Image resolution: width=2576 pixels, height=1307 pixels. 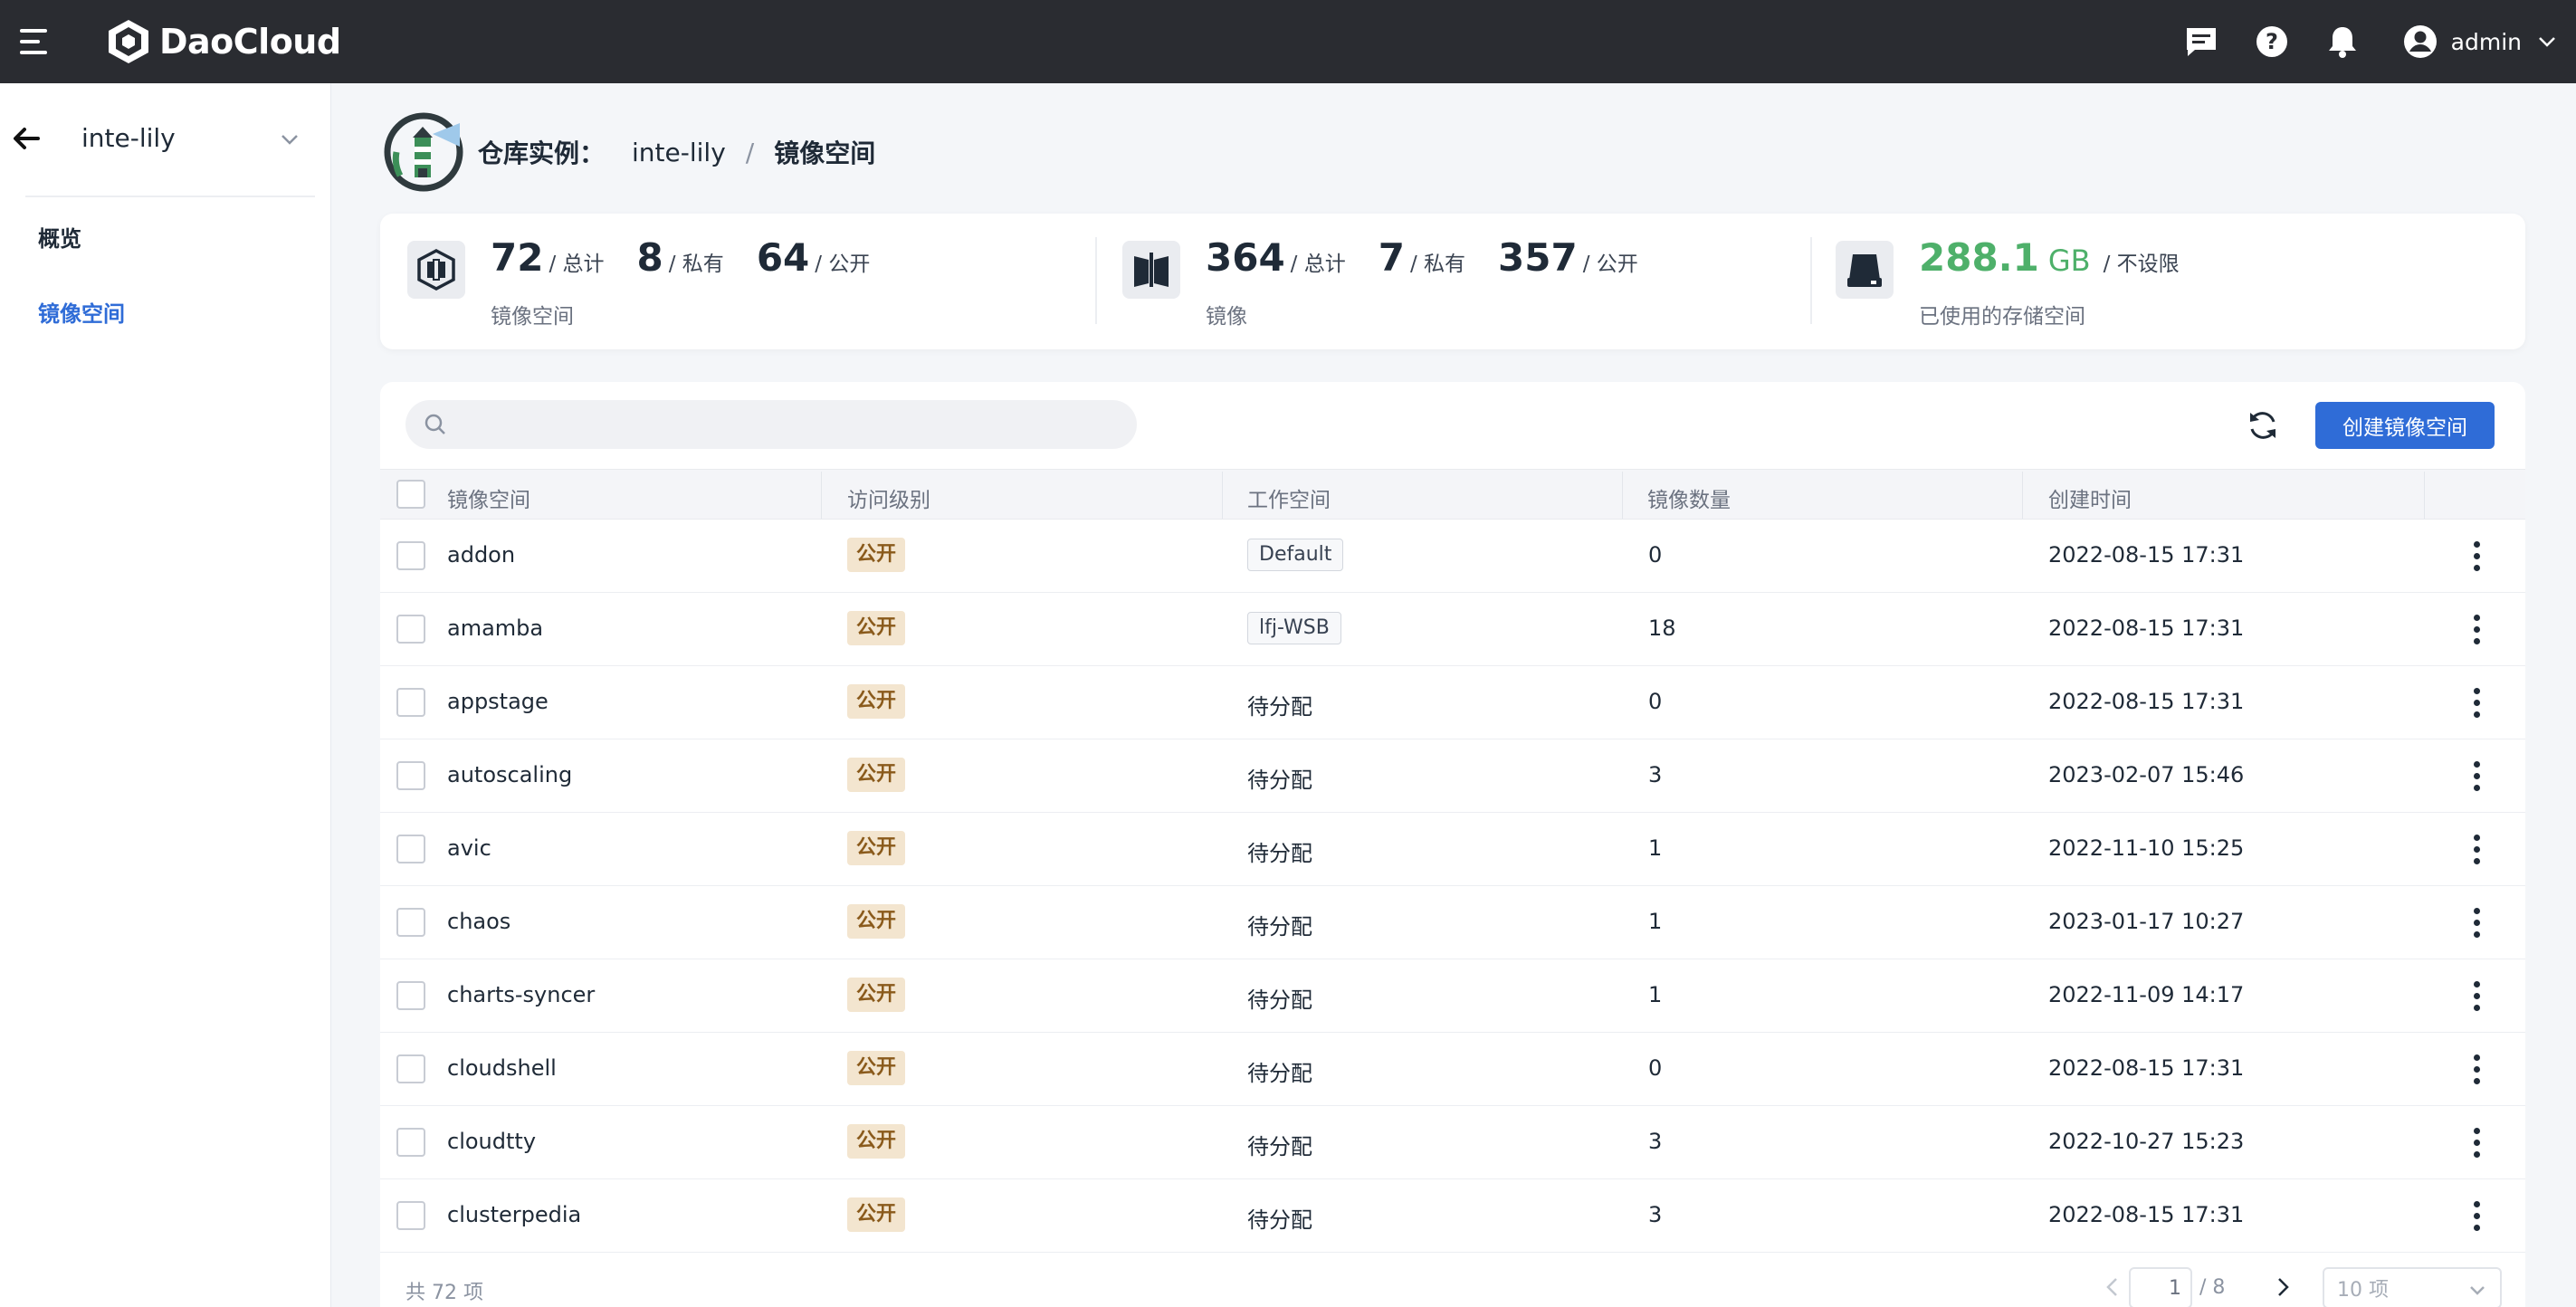 I want to click on storage-limit: / 不设限, so click(x=2141, y=264).